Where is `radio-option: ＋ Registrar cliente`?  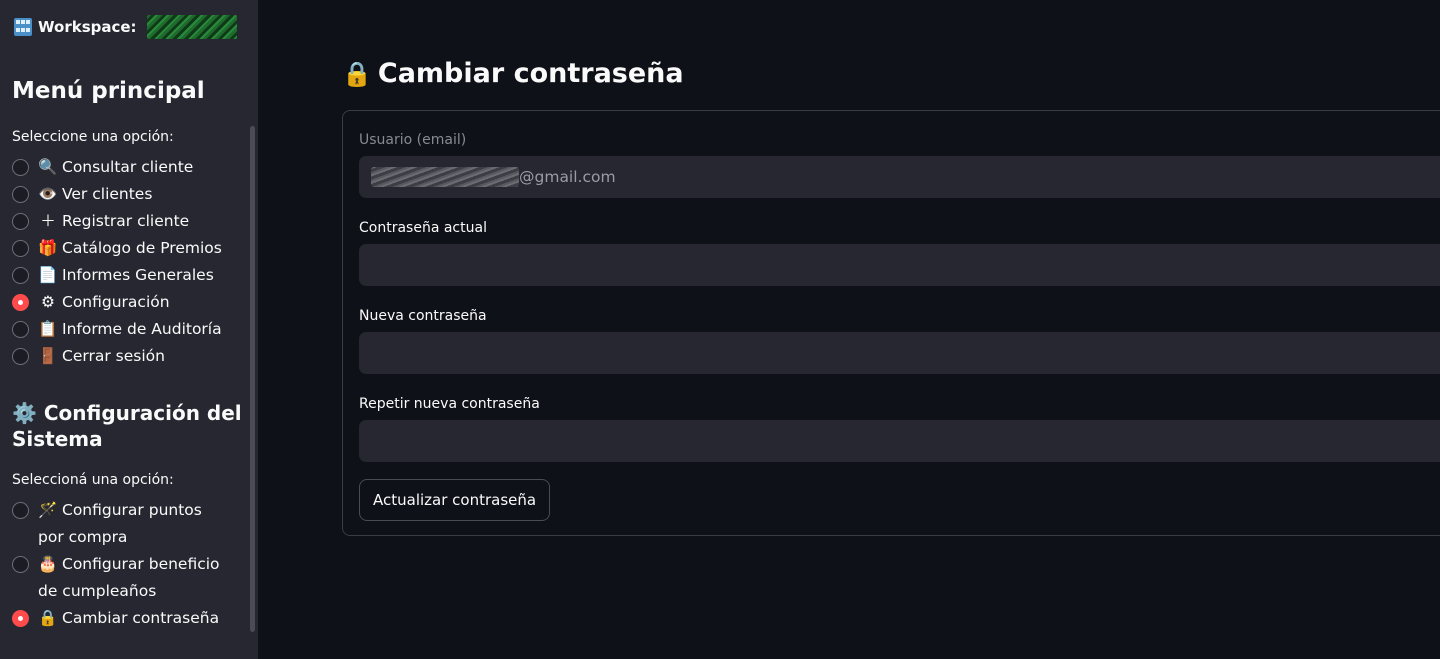
radio-option: ＋ Registrar cliente is located at coordinates (132, 221).